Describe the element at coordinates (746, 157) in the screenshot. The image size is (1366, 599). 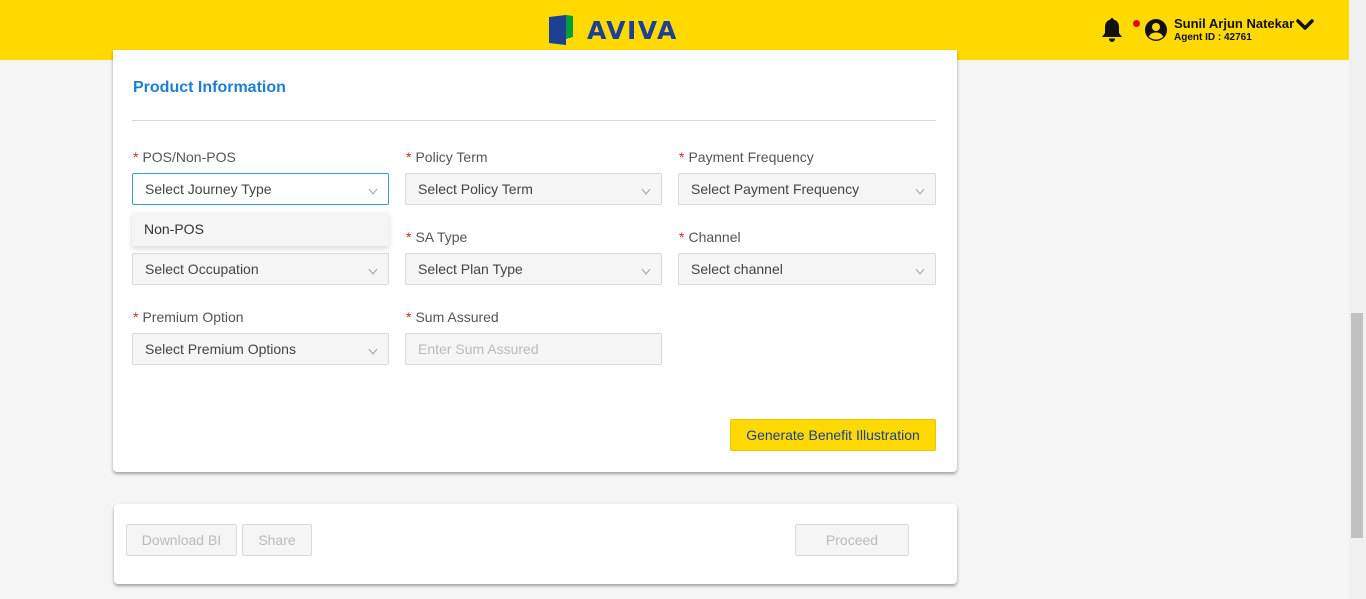
I see `payment-frequency-label: * Payment Frequency` at that location.